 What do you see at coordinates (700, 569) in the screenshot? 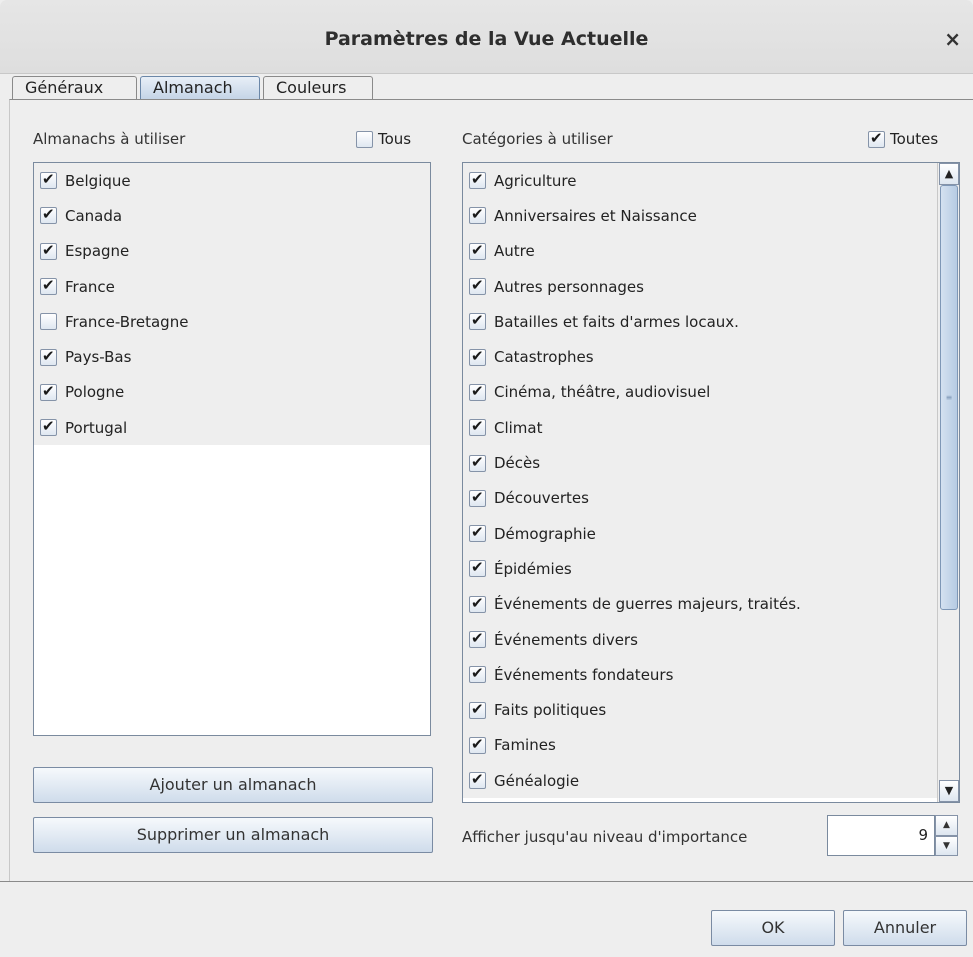
I see `list-item: Épidémies` at bounding box center [700, 569].